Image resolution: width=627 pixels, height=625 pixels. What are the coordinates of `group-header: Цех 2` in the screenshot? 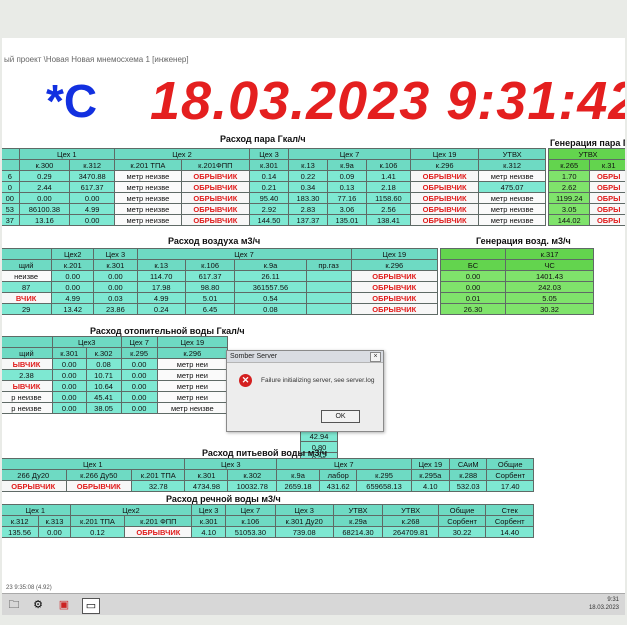 It's located at (182, 154).